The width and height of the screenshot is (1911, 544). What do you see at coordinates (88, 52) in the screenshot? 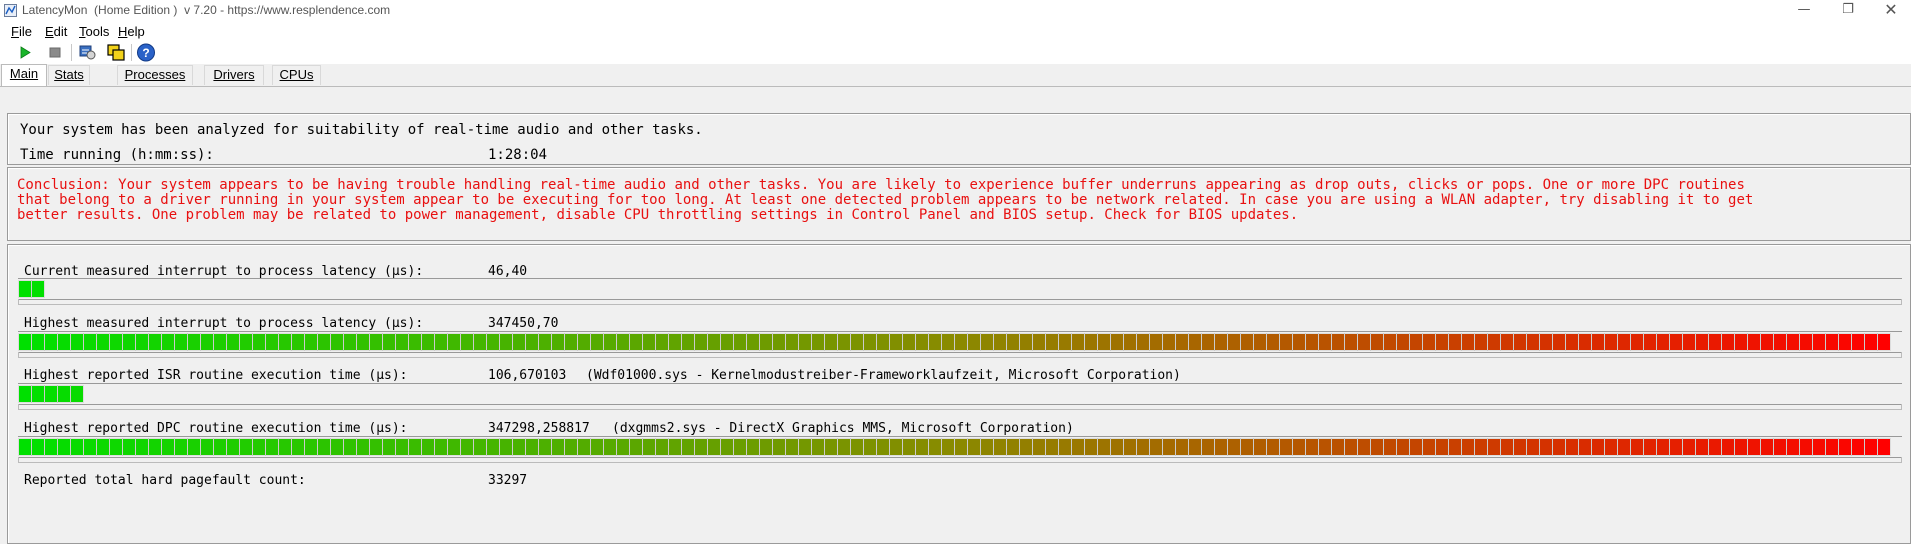
I see `settings-icon` at bounding box center [88, 52].